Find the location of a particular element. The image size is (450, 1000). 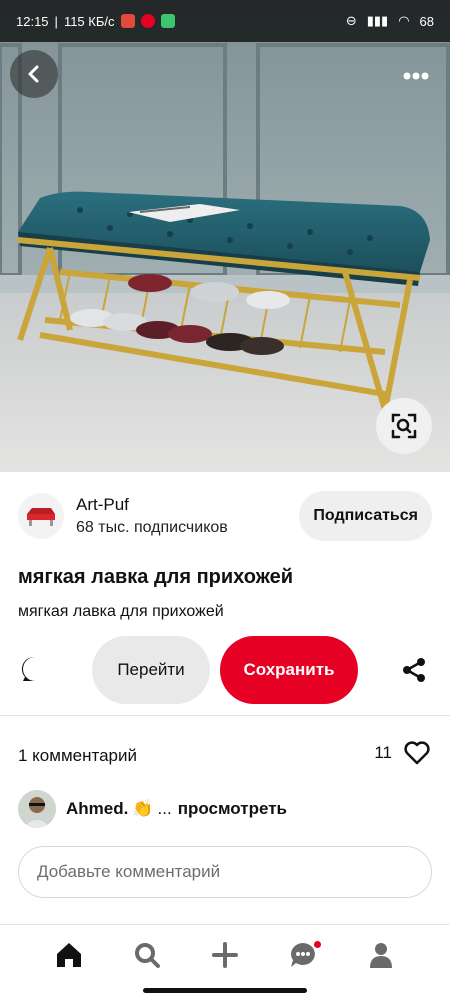

avatar-image is located at coordinates (37, 809).